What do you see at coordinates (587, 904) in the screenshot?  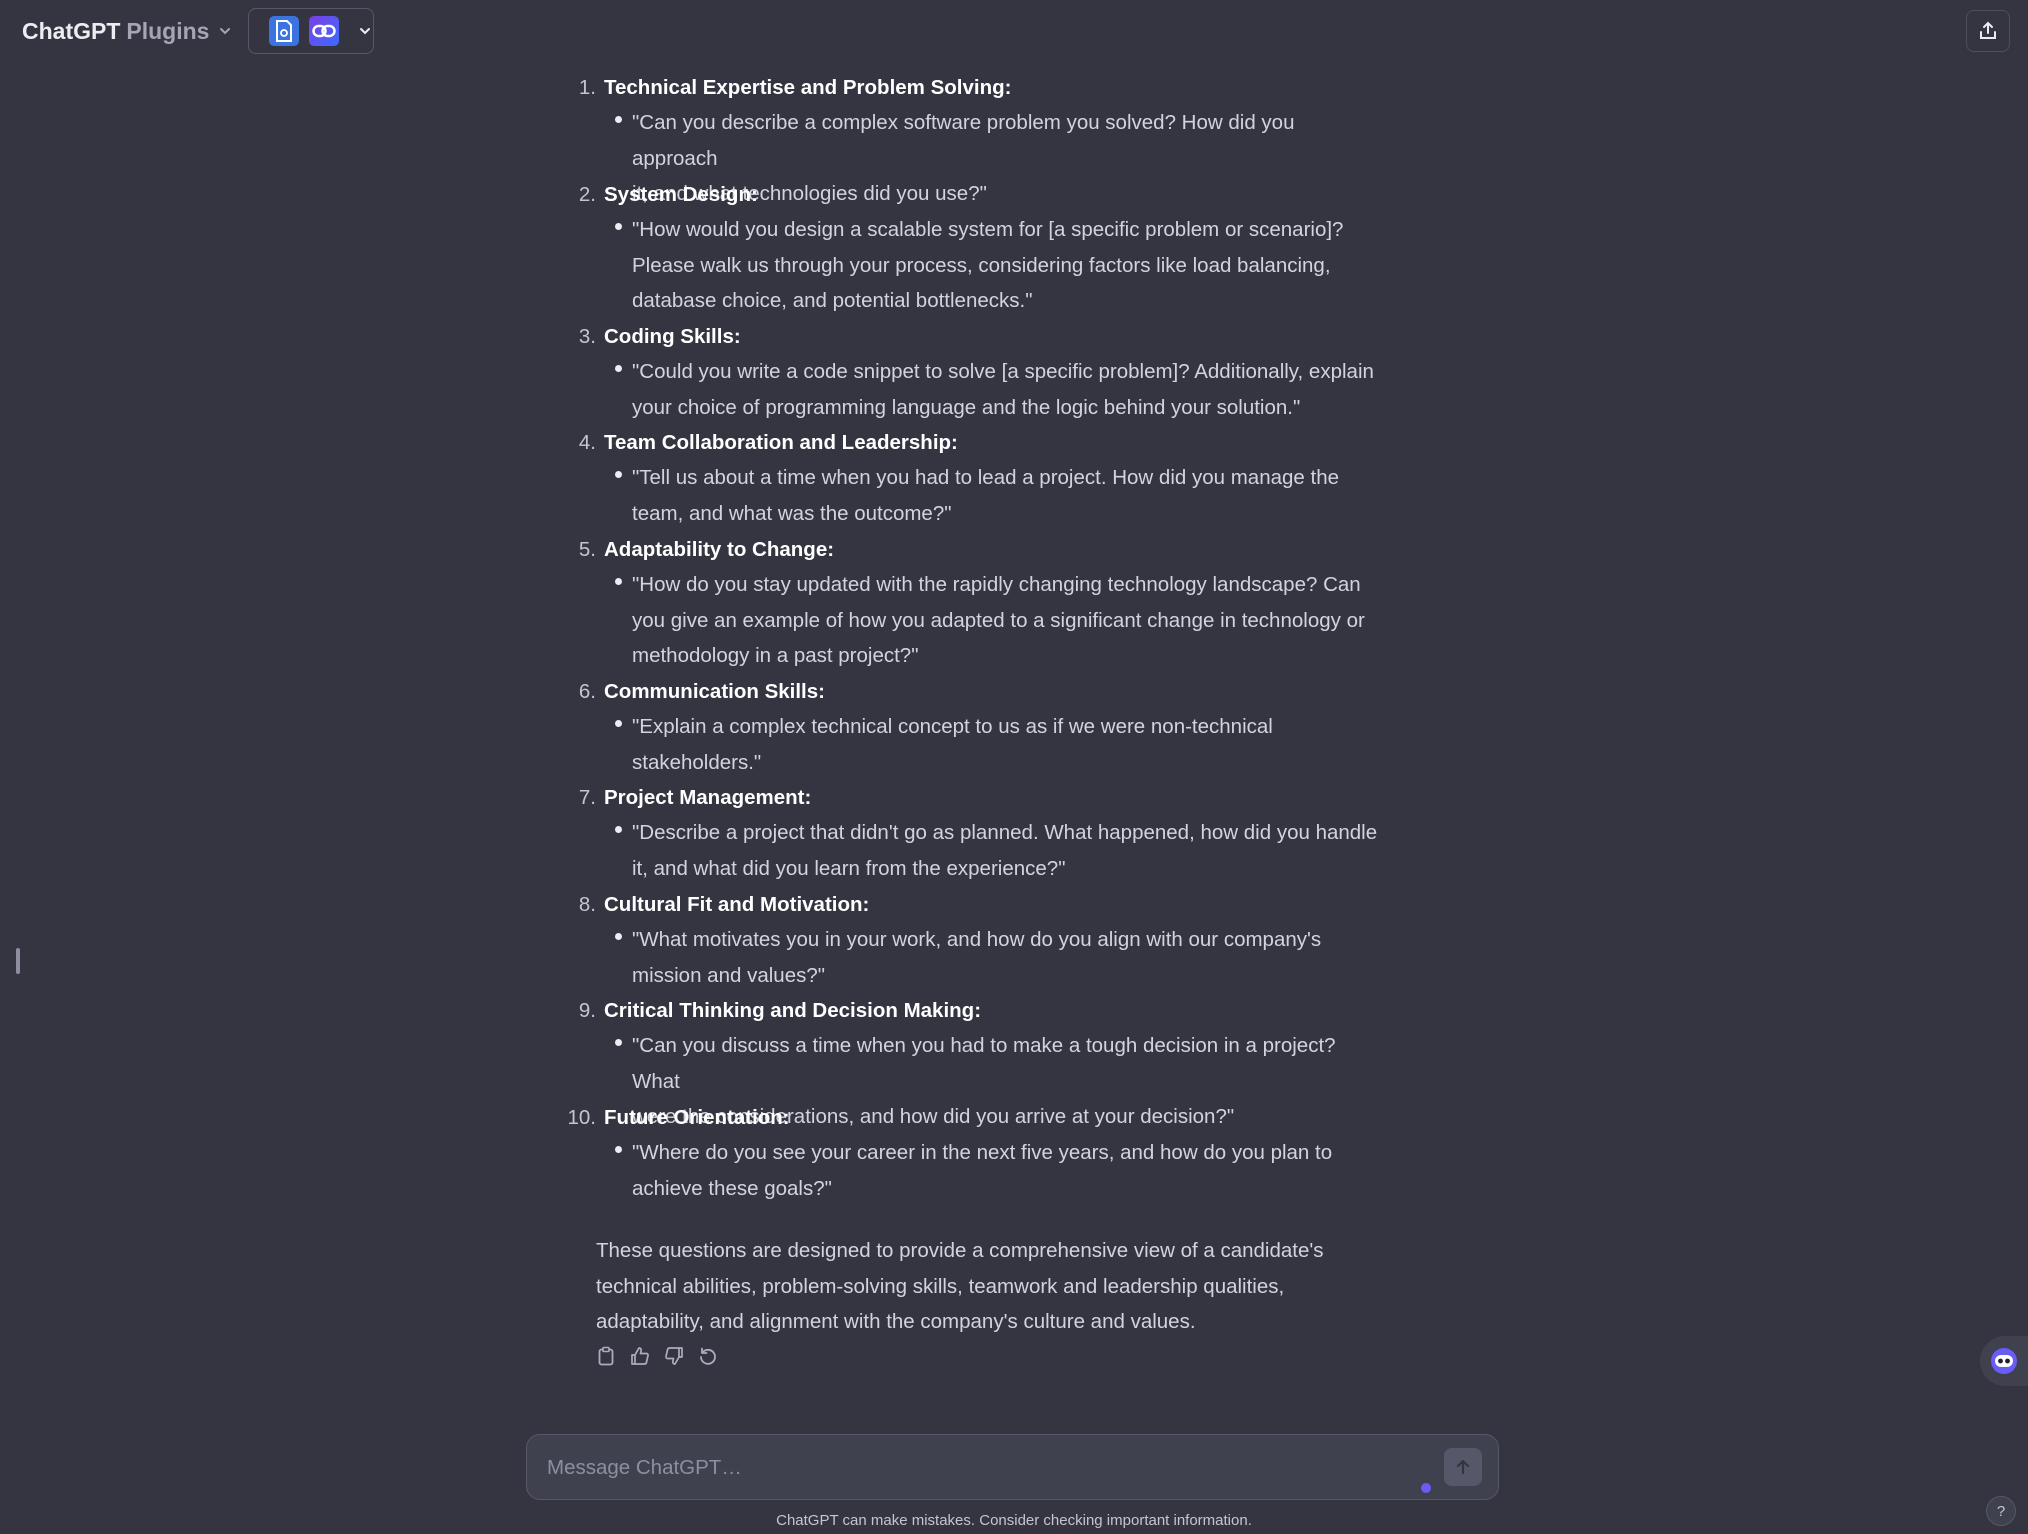 I see `list-number: 8.` at bounding box center [587, 904].